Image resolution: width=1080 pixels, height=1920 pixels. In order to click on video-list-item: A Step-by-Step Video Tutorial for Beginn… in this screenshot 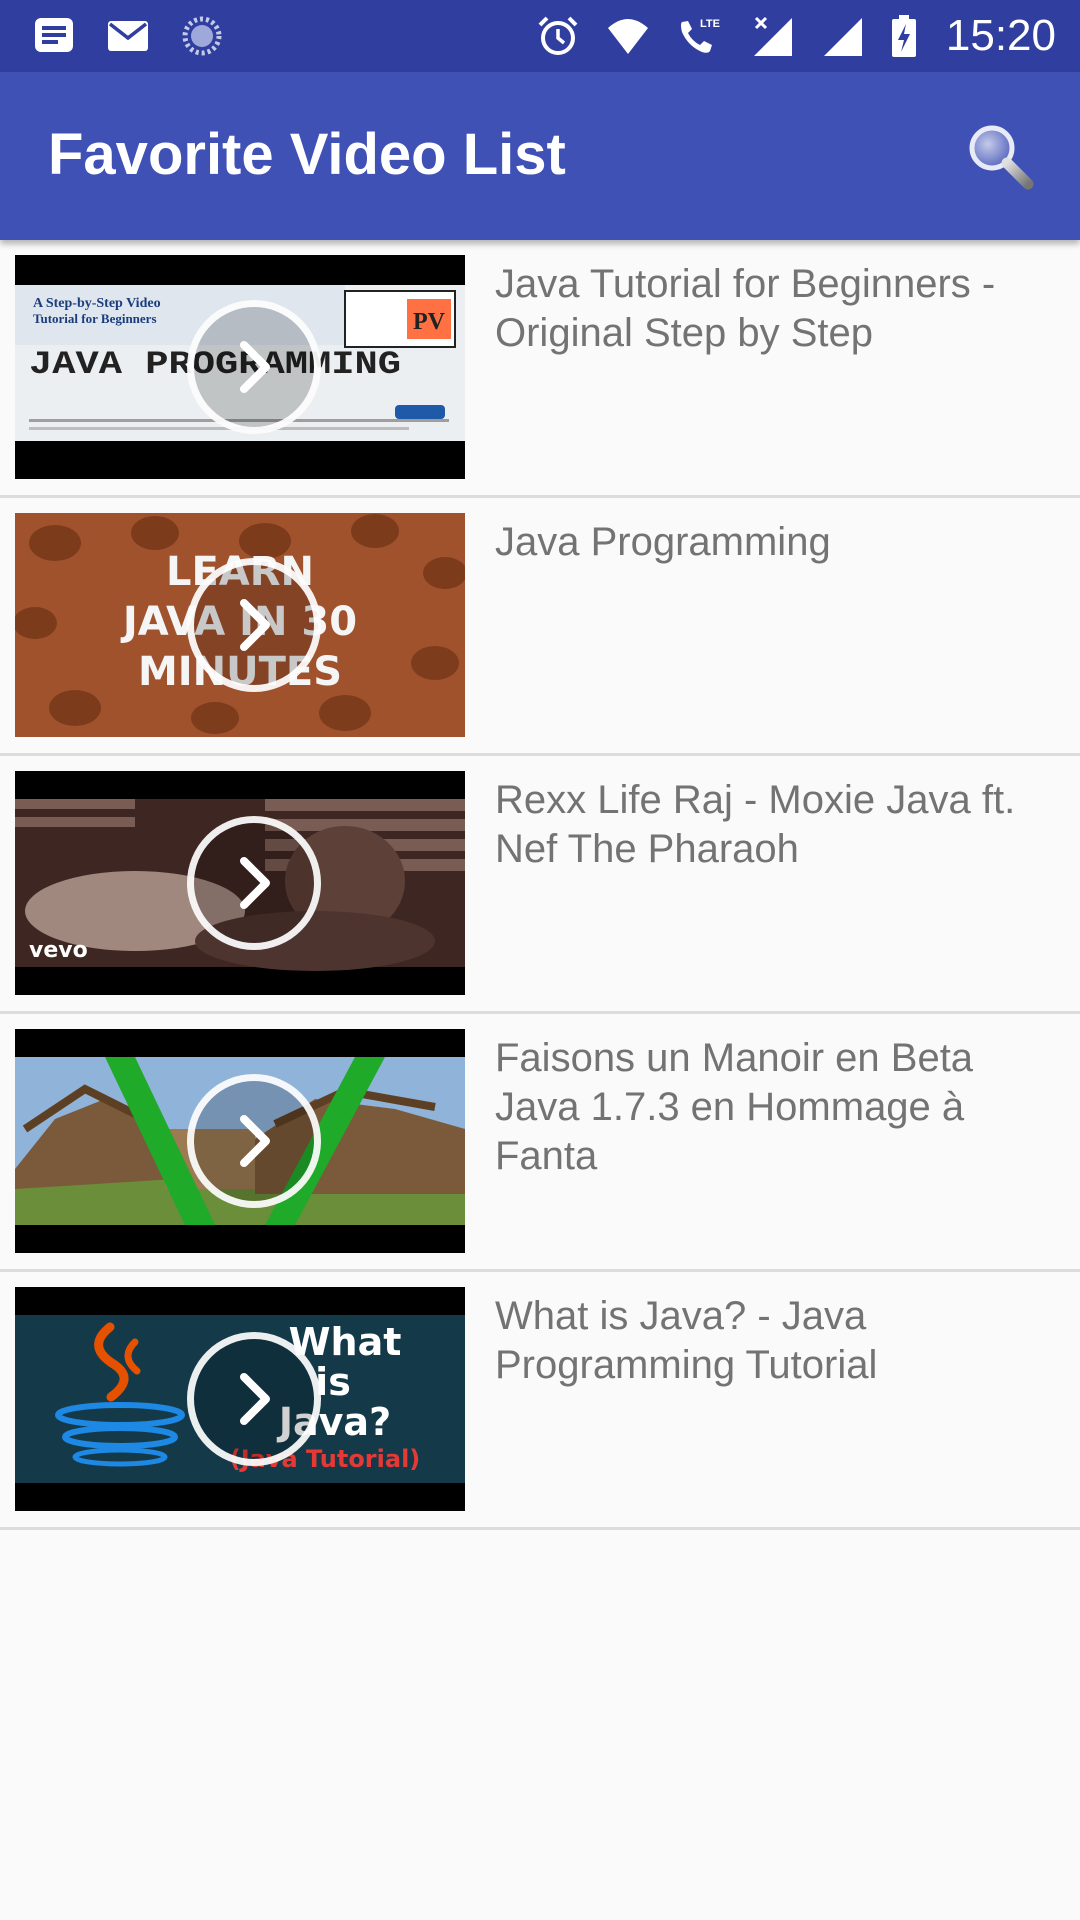, I will do `click(540, 369)`.